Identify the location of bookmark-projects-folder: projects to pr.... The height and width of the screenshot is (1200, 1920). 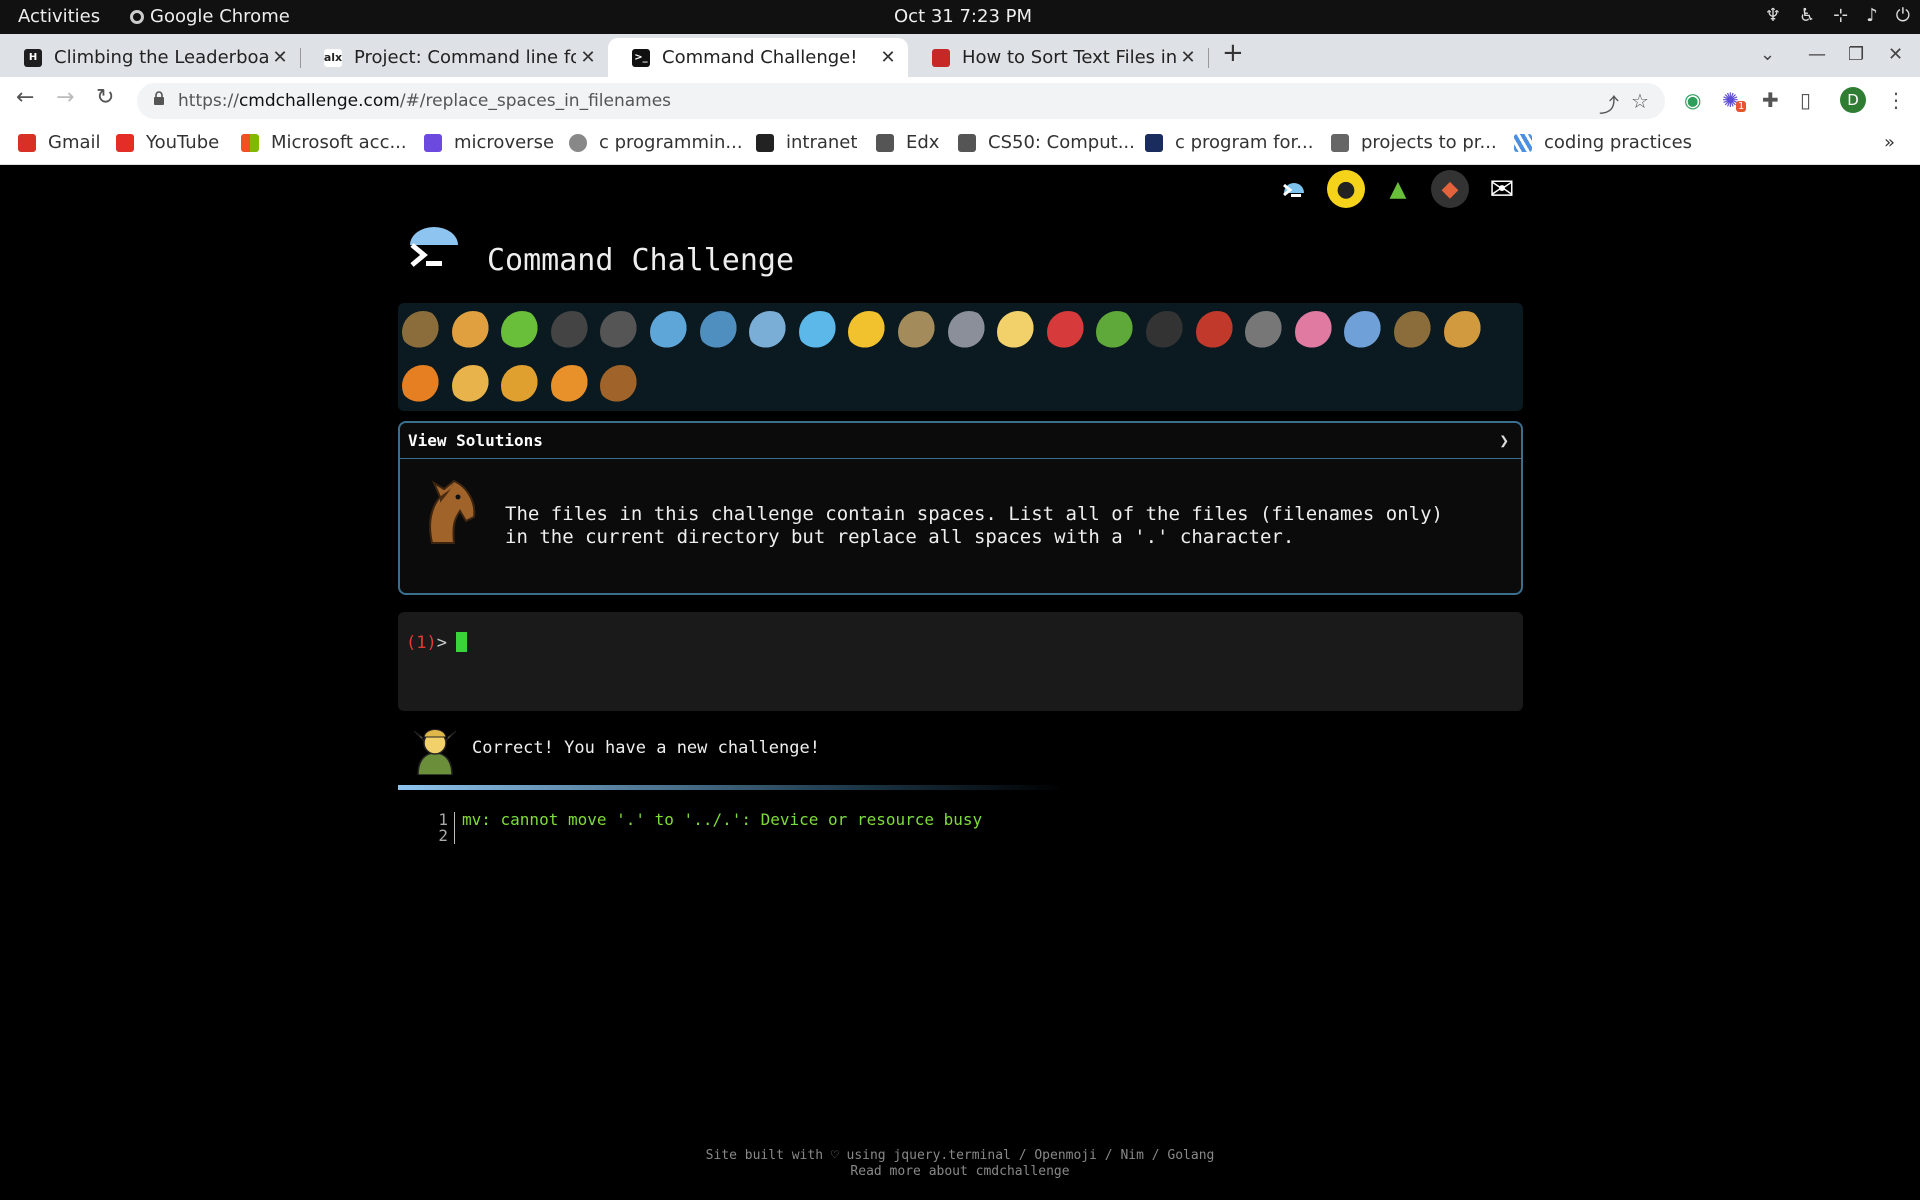
(1414, 142).